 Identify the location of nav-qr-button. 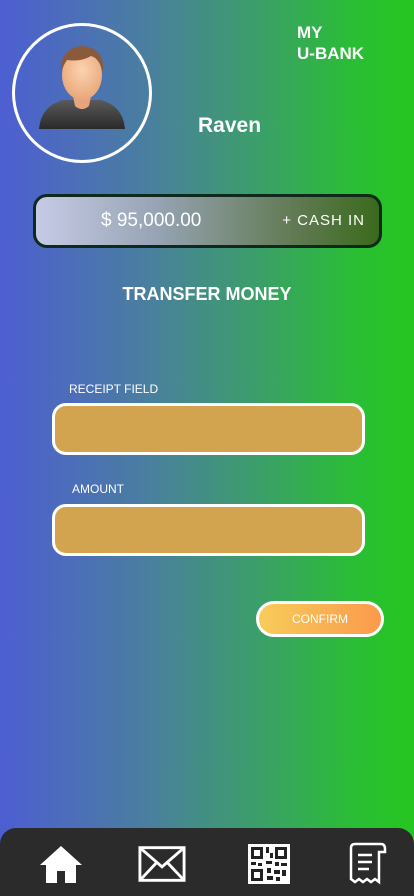
(269, 864).